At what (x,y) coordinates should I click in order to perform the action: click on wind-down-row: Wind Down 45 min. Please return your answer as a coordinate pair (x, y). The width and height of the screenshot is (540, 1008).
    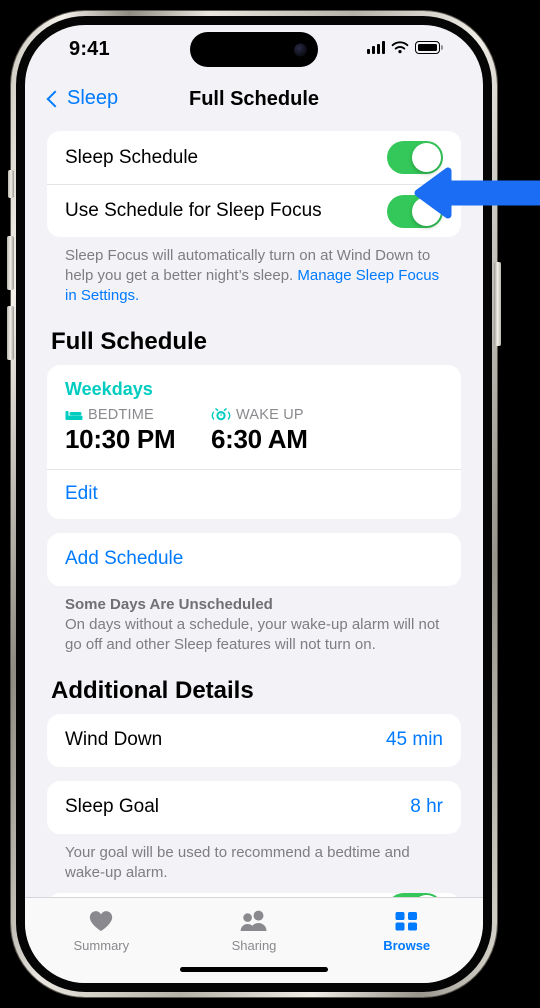
    Looking at the image, I should click on (254, 740).